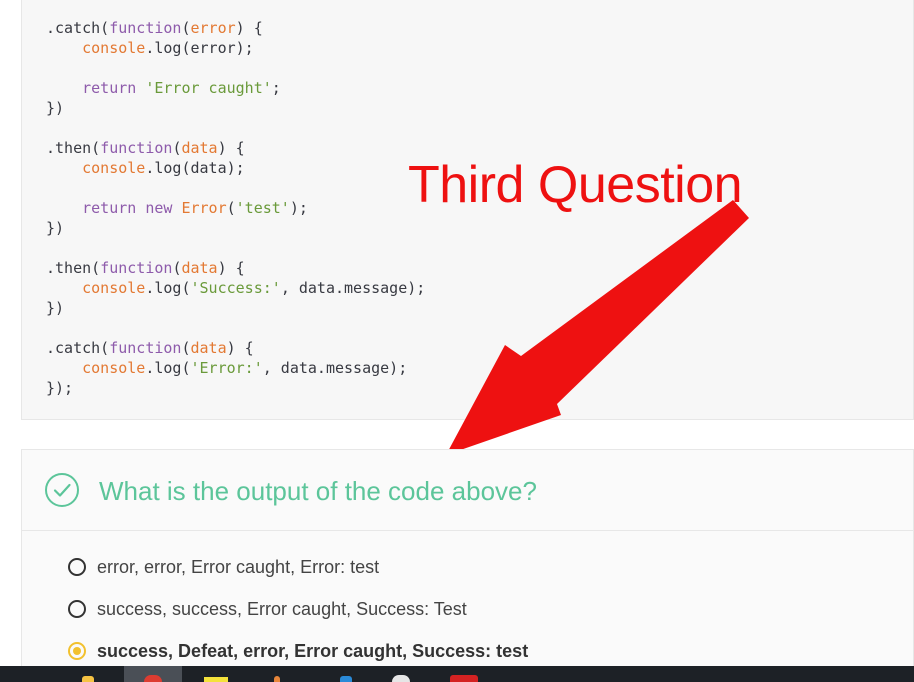 This screenshot has height=682, width=914. I want to click on code-line: console.log('Success:', data.message);, so click(235, 288).